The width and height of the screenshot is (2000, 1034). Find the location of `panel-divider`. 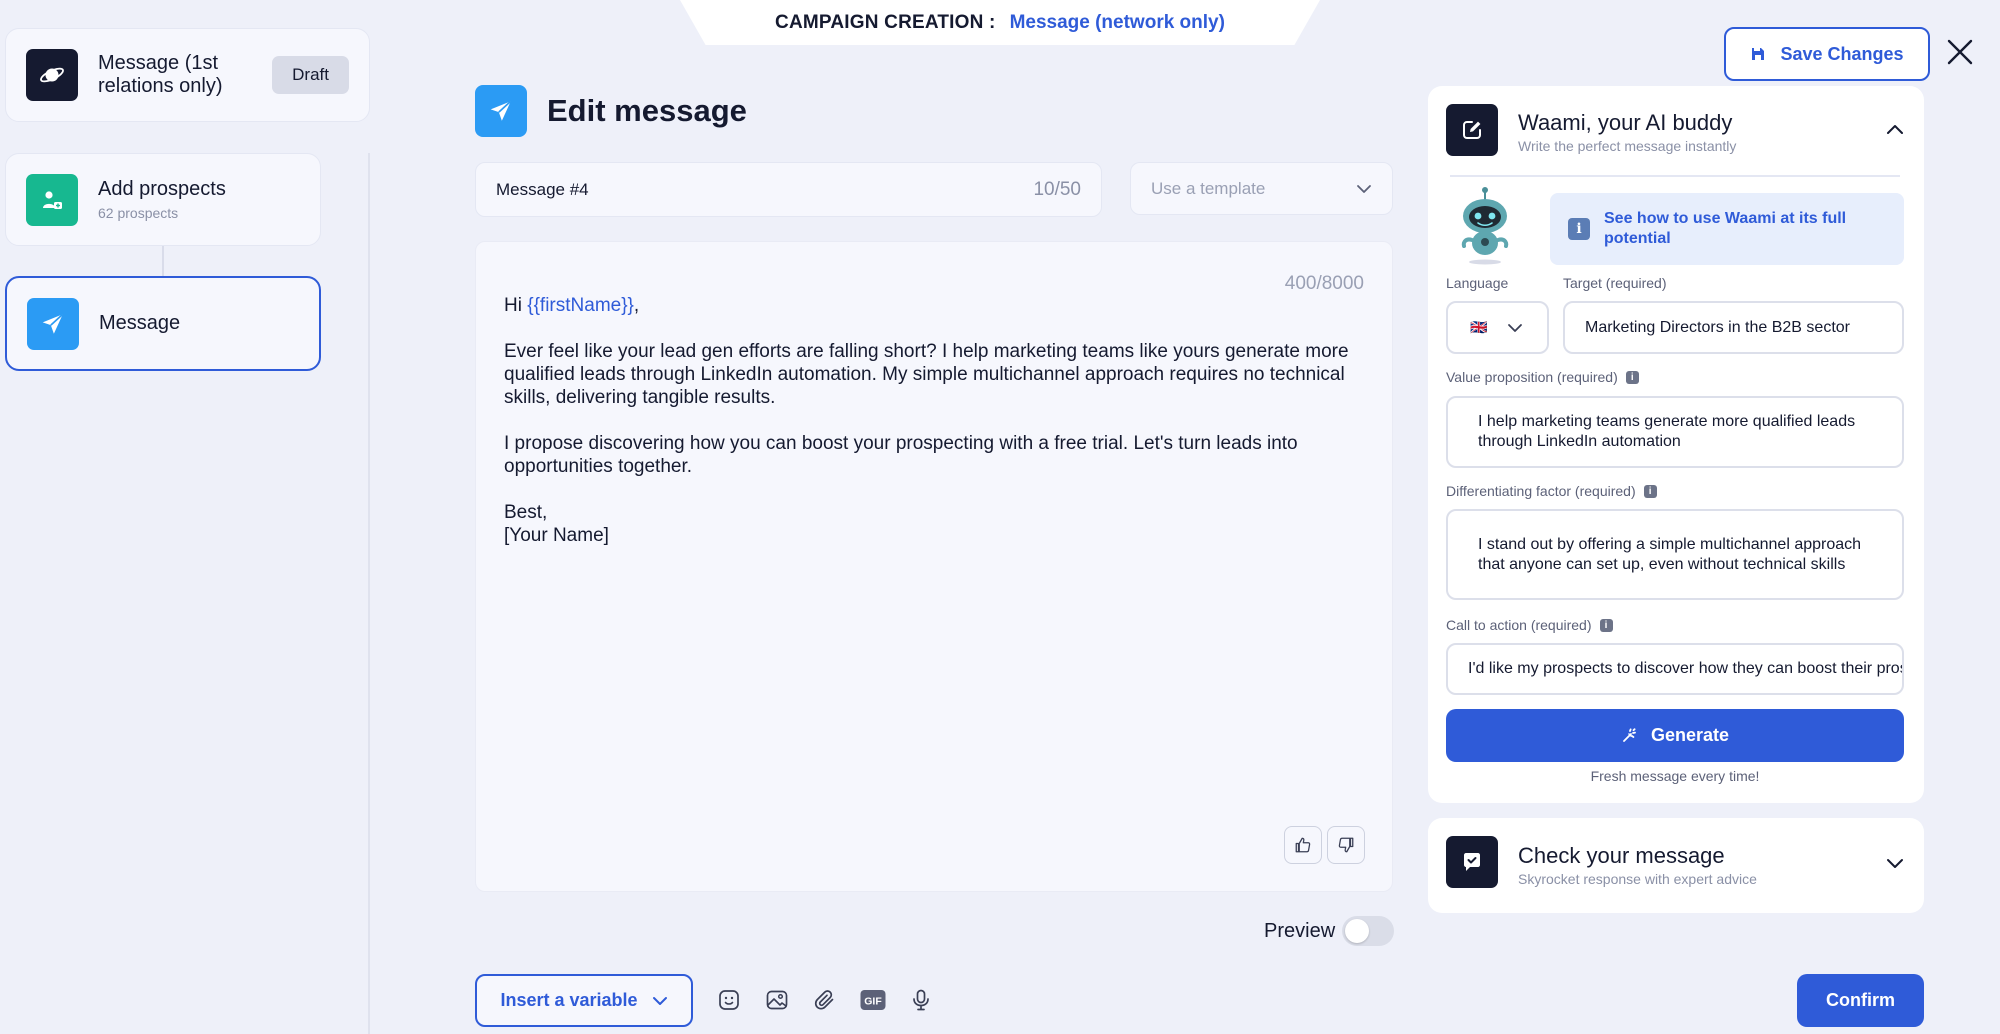

panel-divider is located at coordinates (1675, 176).